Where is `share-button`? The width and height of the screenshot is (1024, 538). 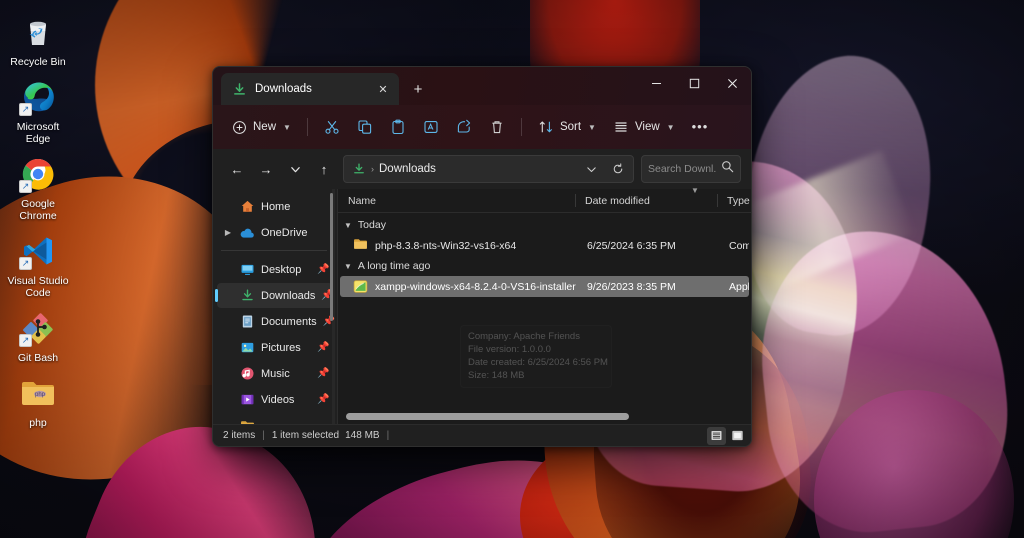
share-button is located at coordinates (464, 127).